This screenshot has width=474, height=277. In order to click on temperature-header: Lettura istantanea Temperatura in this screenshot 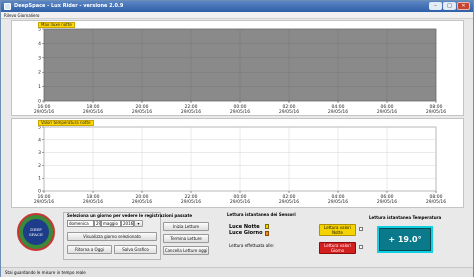, I will do `click(405, 217)`.